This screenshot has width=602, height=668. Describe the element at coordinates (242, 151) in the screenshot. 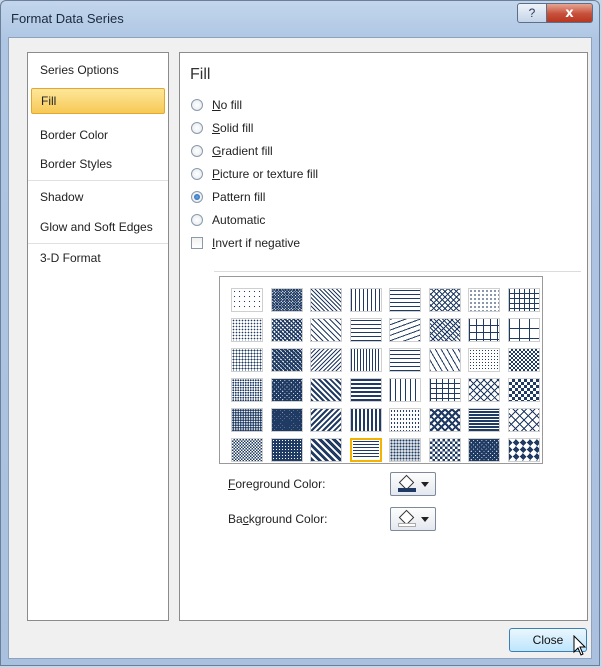

I see `option-label: Gradient fill` at that location.